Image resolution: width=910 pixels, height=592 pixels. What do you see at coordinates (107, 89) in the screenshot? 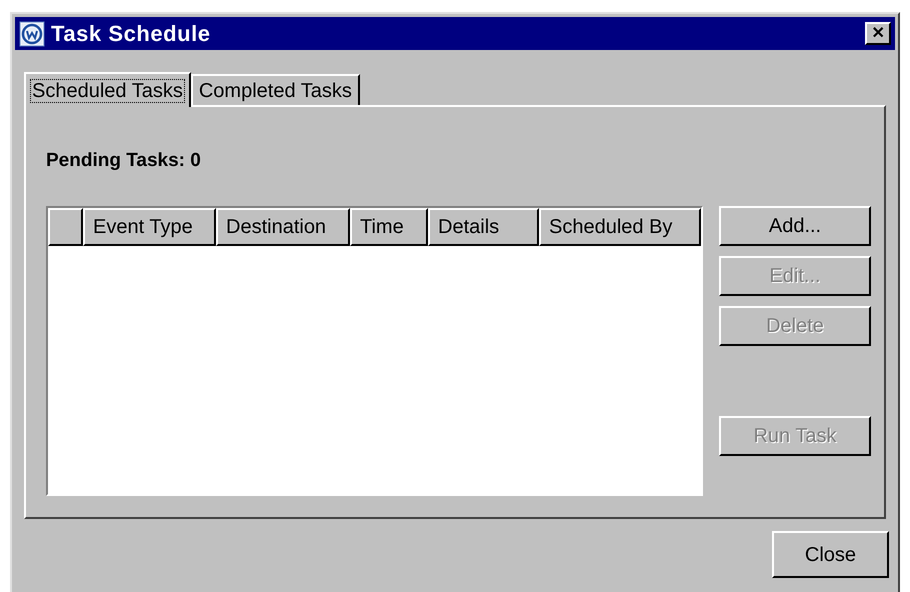
I see `tab: Scheduled Tasks` at bounding box center [107, 89].